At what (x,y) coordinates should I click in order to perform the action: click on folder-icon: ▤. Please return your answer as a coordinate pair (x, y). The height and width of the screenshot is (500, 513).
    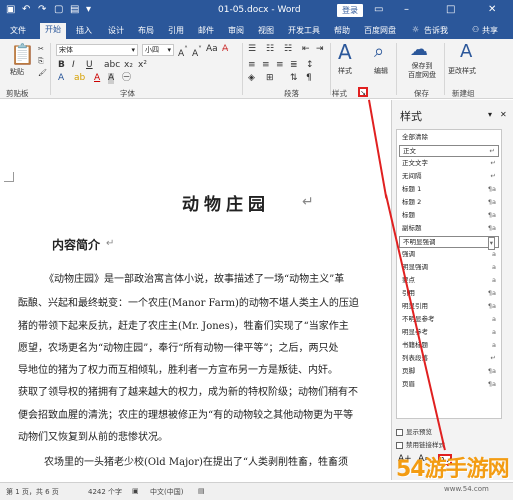
    Looking at the image, I should click on (74, 10).